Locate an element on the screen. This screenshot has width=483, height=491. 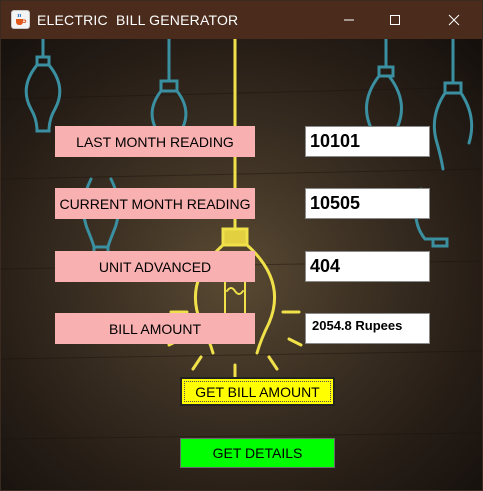
java-coffee-cup-icon is located at coordinates (20, 19).